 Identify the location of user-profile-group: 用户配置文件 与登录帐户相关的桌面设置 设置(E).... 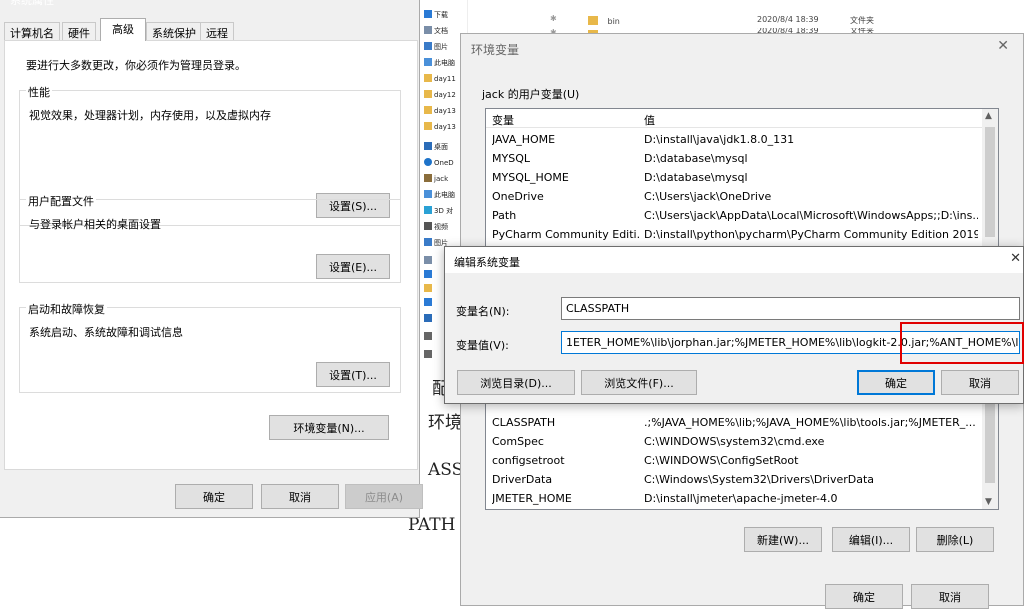
(210, 238).